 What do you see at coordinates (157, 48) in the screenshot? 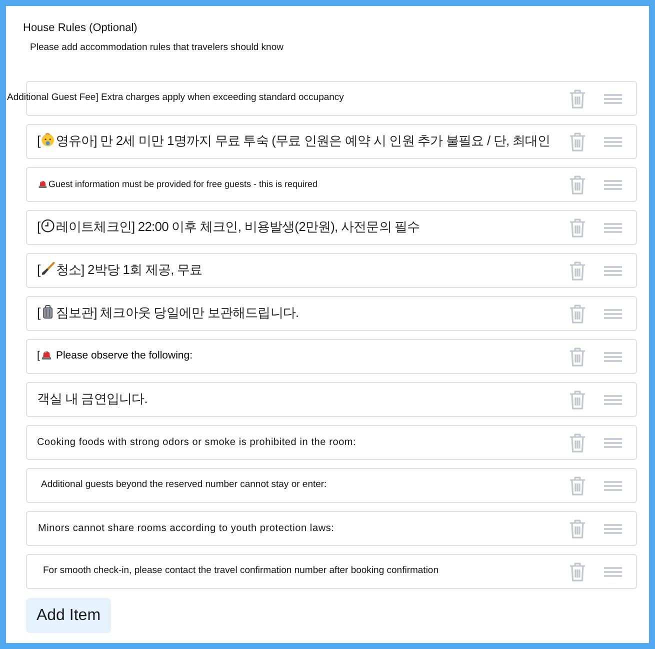
I see `section-description: Please add accommodation rules that travelers should know` at bounding box center [157, 48].